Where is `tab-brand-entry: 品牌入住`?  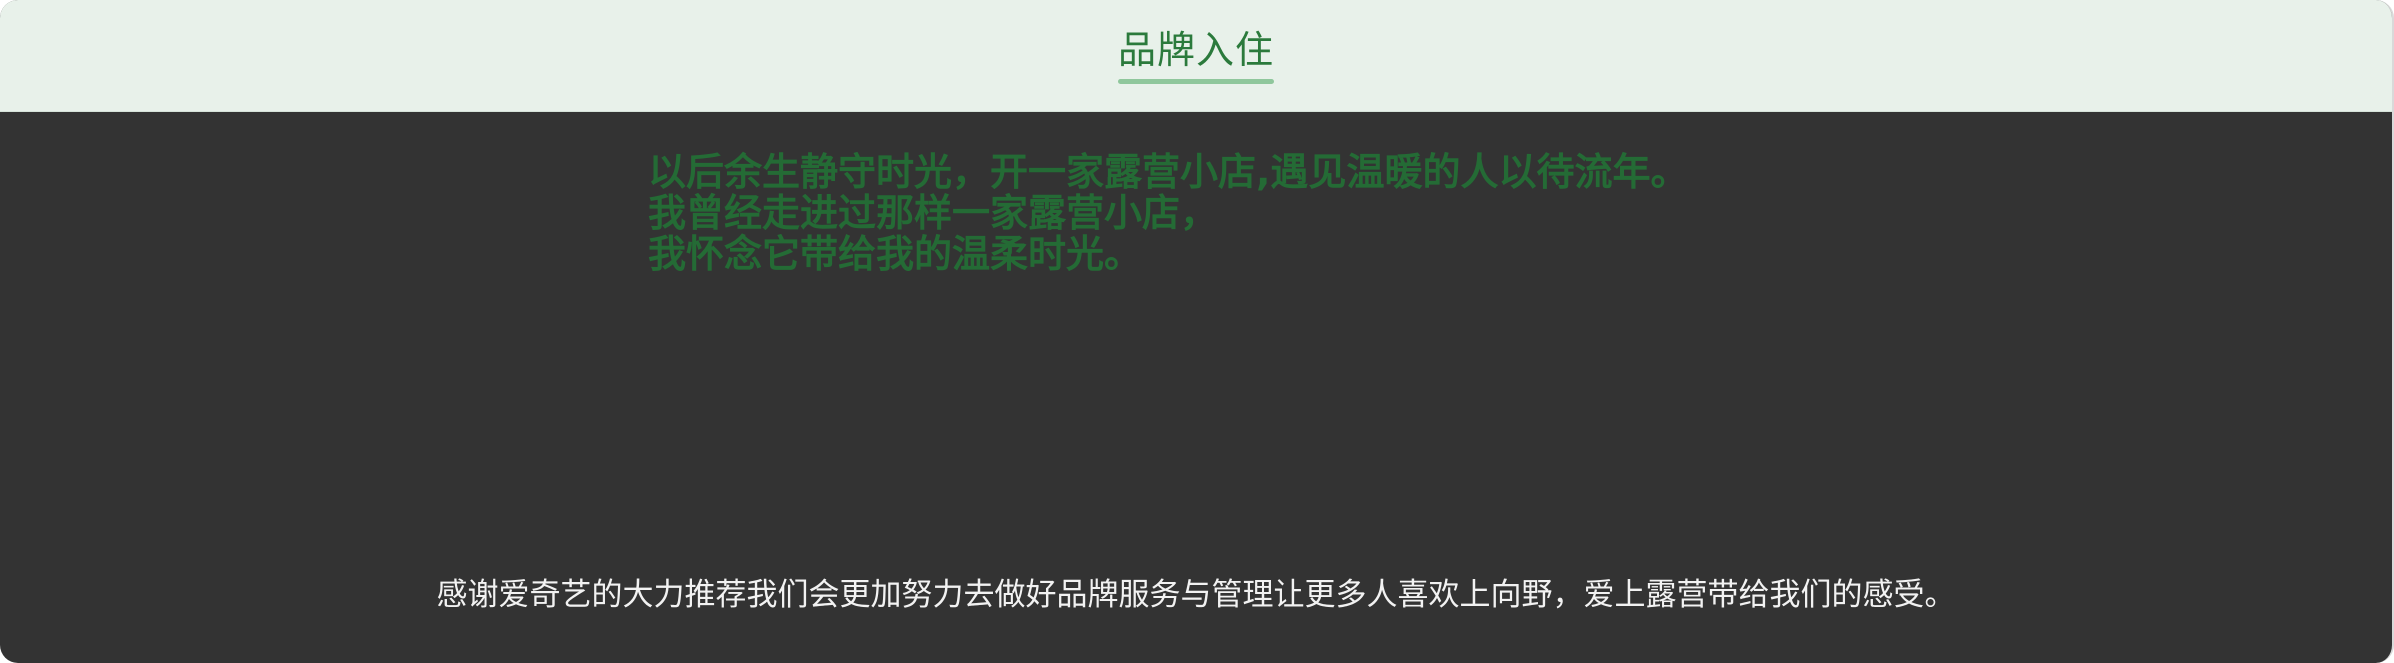 tab-brand-entry: 品牌入住 is located at coordinates (1196, 55).